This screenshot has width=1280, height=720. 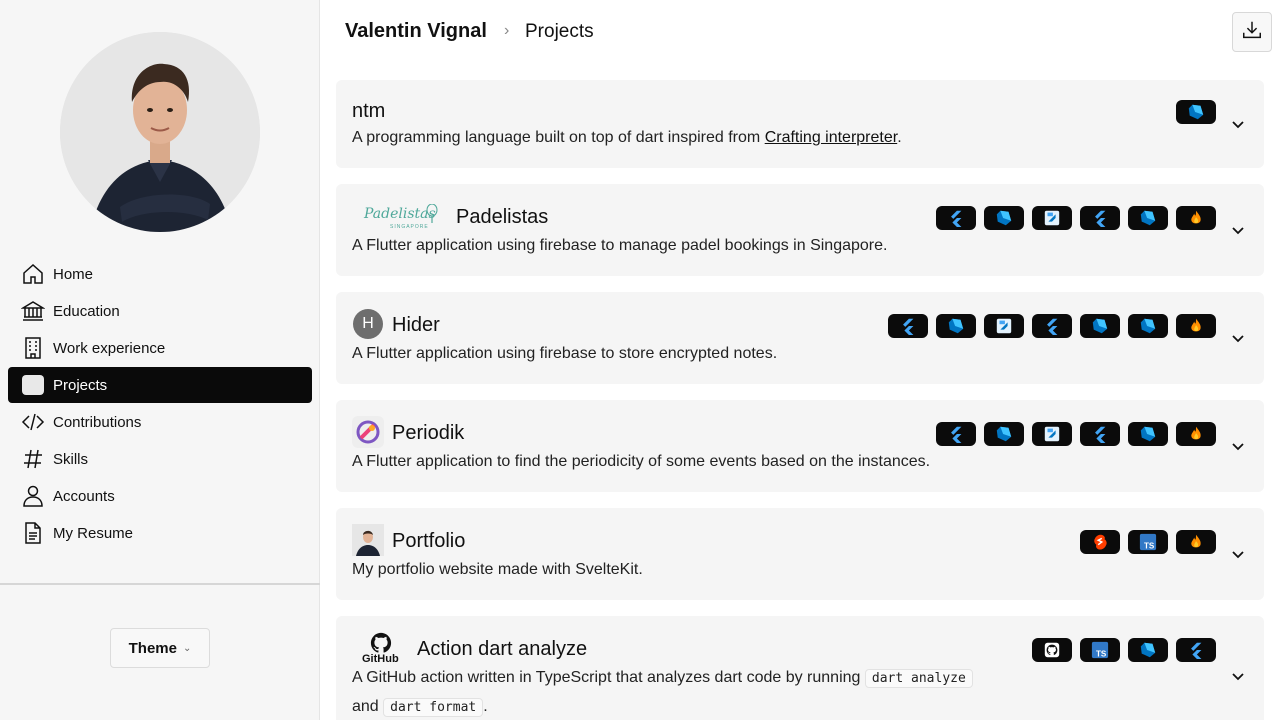 I want to click on description-text: ., so click(x=485, y=706).